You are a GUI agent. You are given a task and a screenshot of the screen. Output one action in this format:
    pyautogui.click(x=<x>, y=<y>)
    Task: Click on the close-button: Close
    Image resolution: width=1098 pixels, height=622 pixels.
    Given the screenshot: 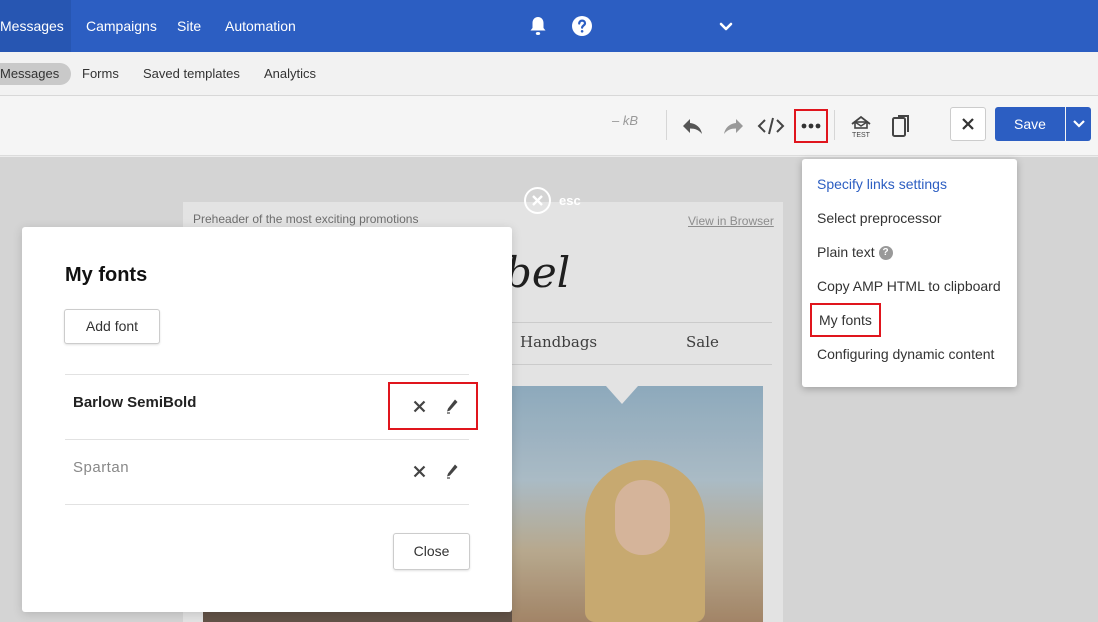 What is the action you would take?
    pyautogui.click(x=431, y=551)
    